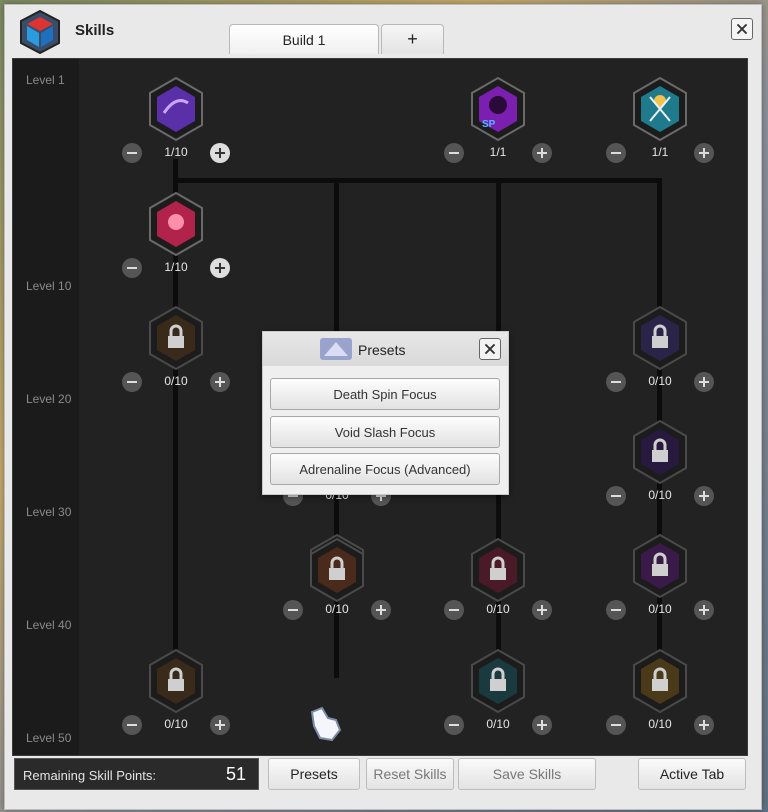 This screenshot has height=812, width=768. What do you see at coordinates (692, 774) in the screenshot?
I see `active-tab-button: Active Tab` at bounding box center [692, 774].